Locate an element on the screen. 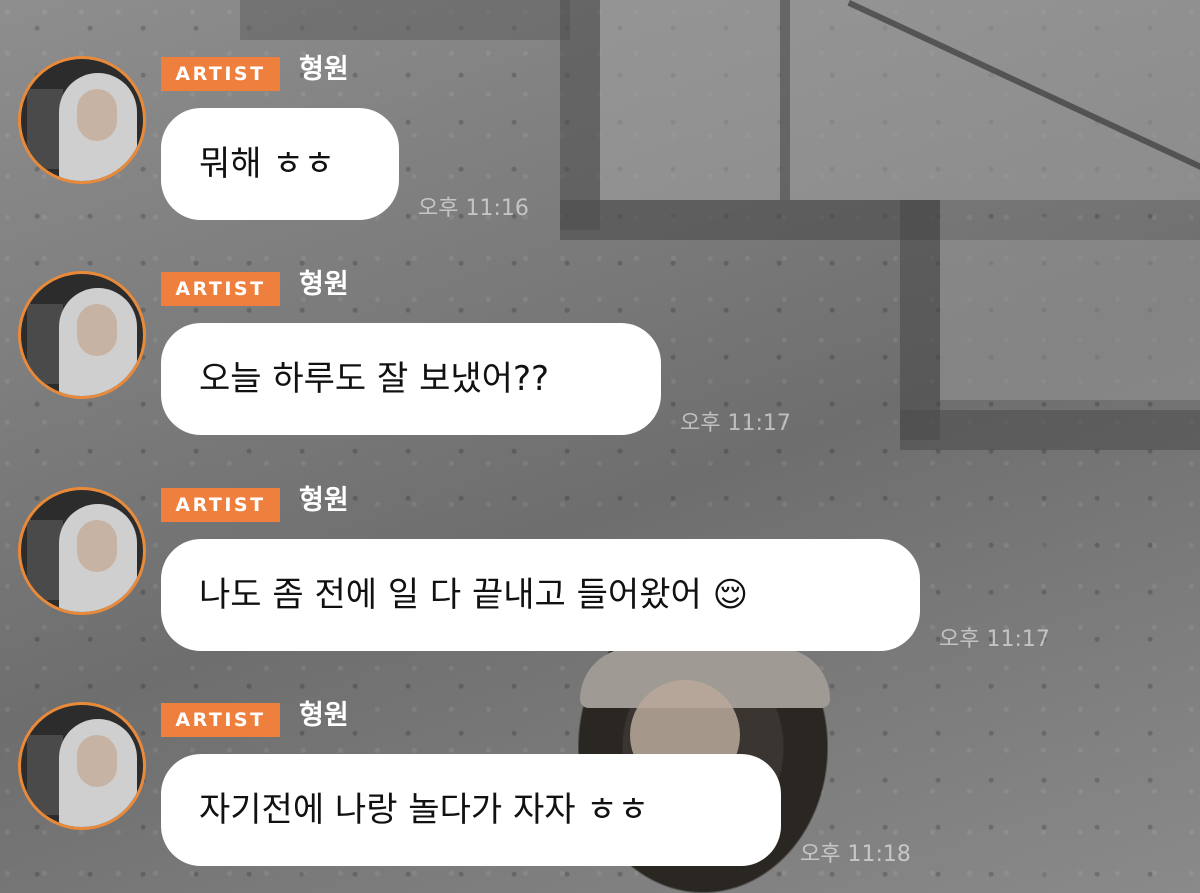  message-time: 오후 11:18 is located at coordinates (855, 854).